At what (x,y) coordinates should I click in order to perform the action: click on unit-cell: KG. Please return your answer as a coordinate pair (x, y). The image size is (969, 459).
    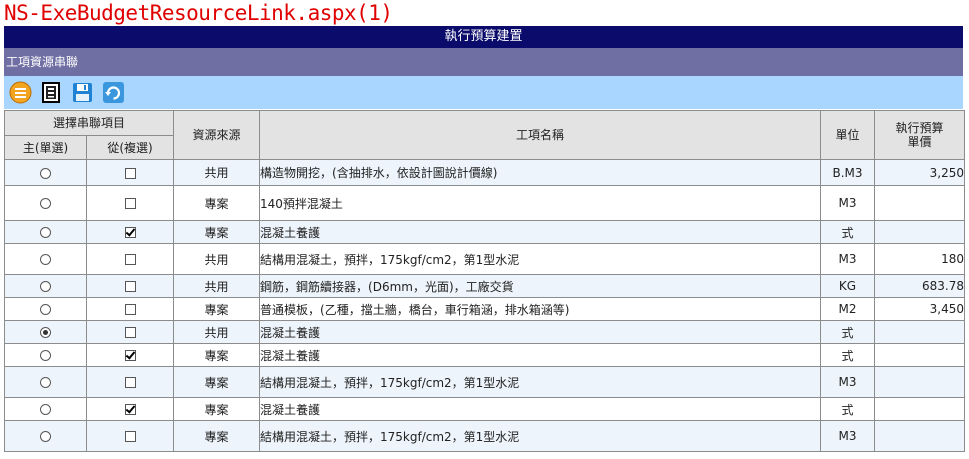
    Looking at the image, I should click on (848, 286).